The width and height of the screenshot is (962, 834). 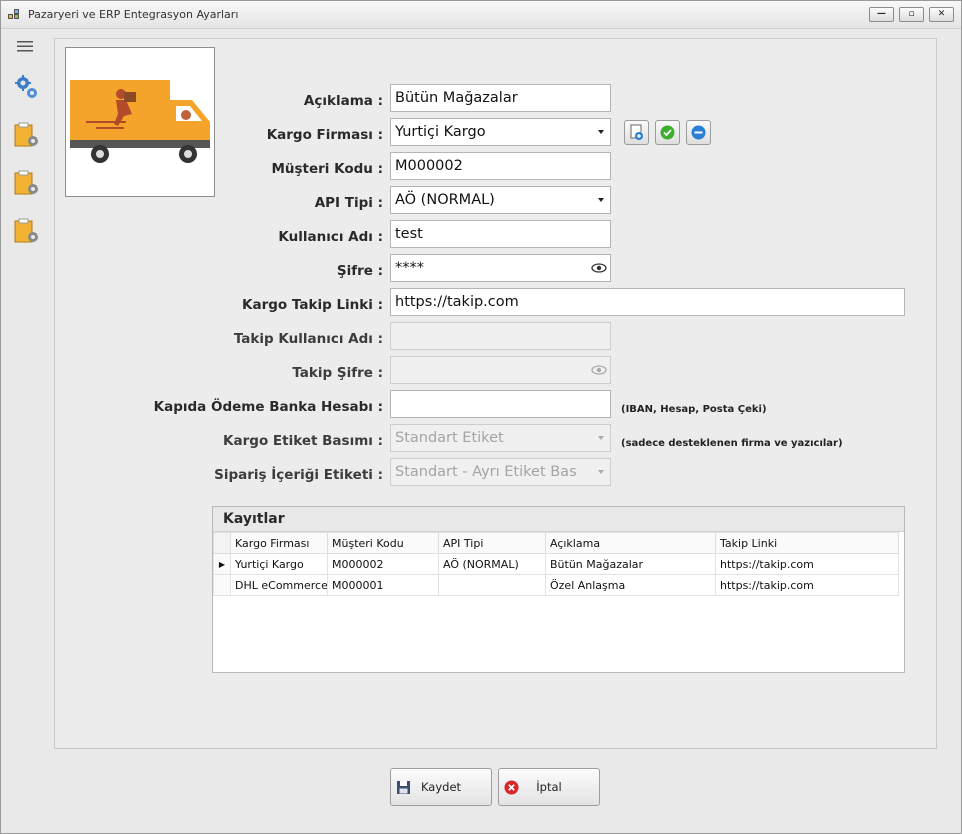 I want to click on current-row-marker: ▶, so click(x=222, y=564).